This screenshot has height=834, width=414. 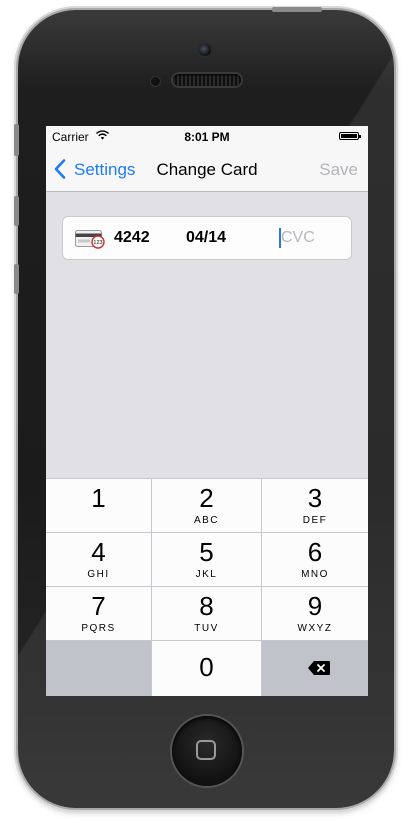 What do you see at coordinates (98, 498) in the screenshot?
I see `key-digit: 1` at bounding box center [98, 498].